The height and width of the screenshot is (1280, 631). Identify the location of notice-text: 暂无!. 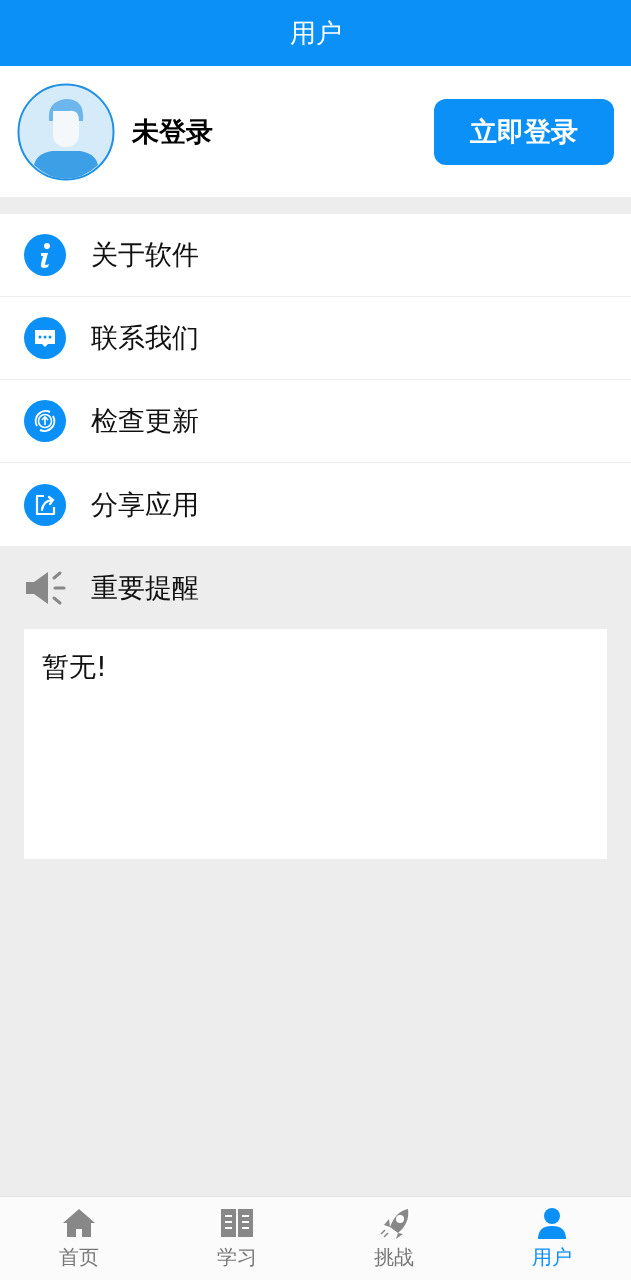
(74, 666).